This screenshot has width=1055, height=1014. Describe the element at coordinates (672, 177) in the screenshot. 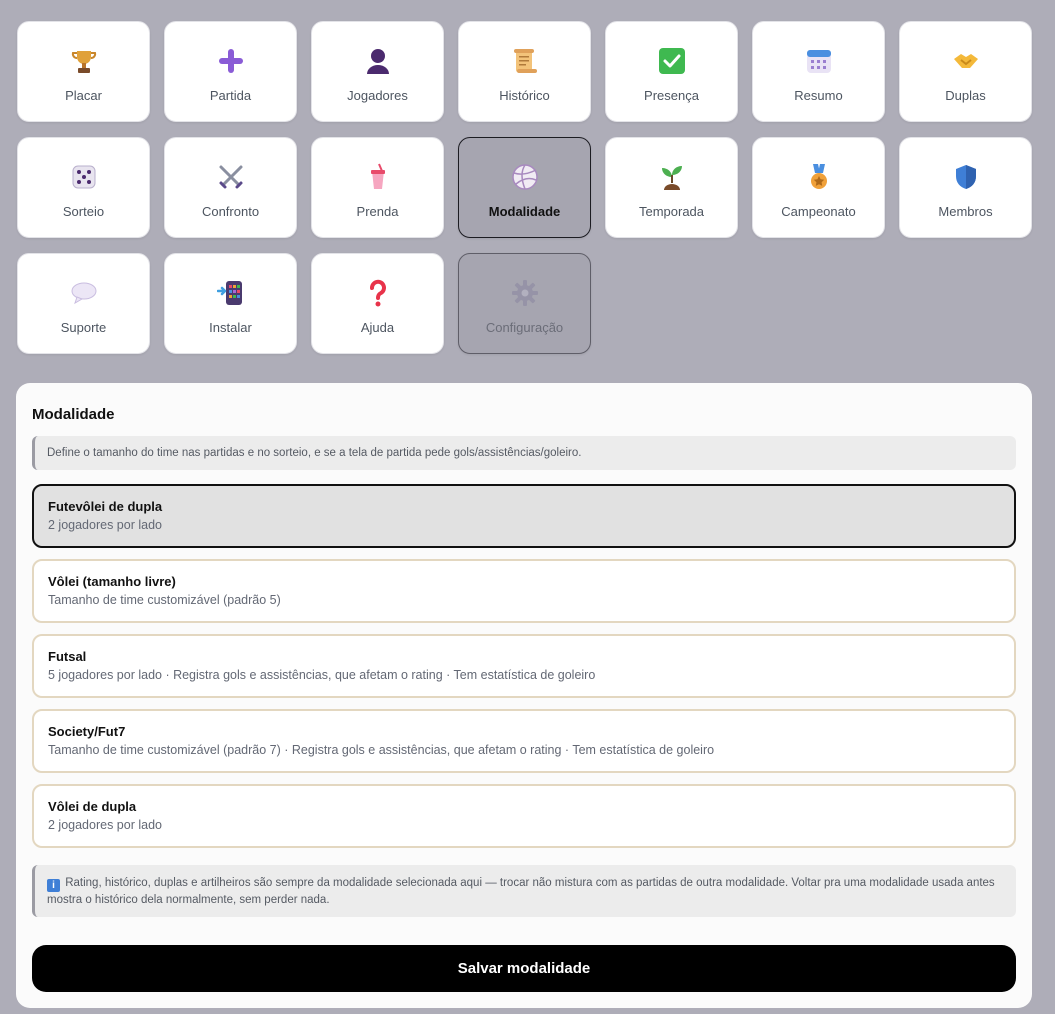

I see `seedling-icon` at that location.